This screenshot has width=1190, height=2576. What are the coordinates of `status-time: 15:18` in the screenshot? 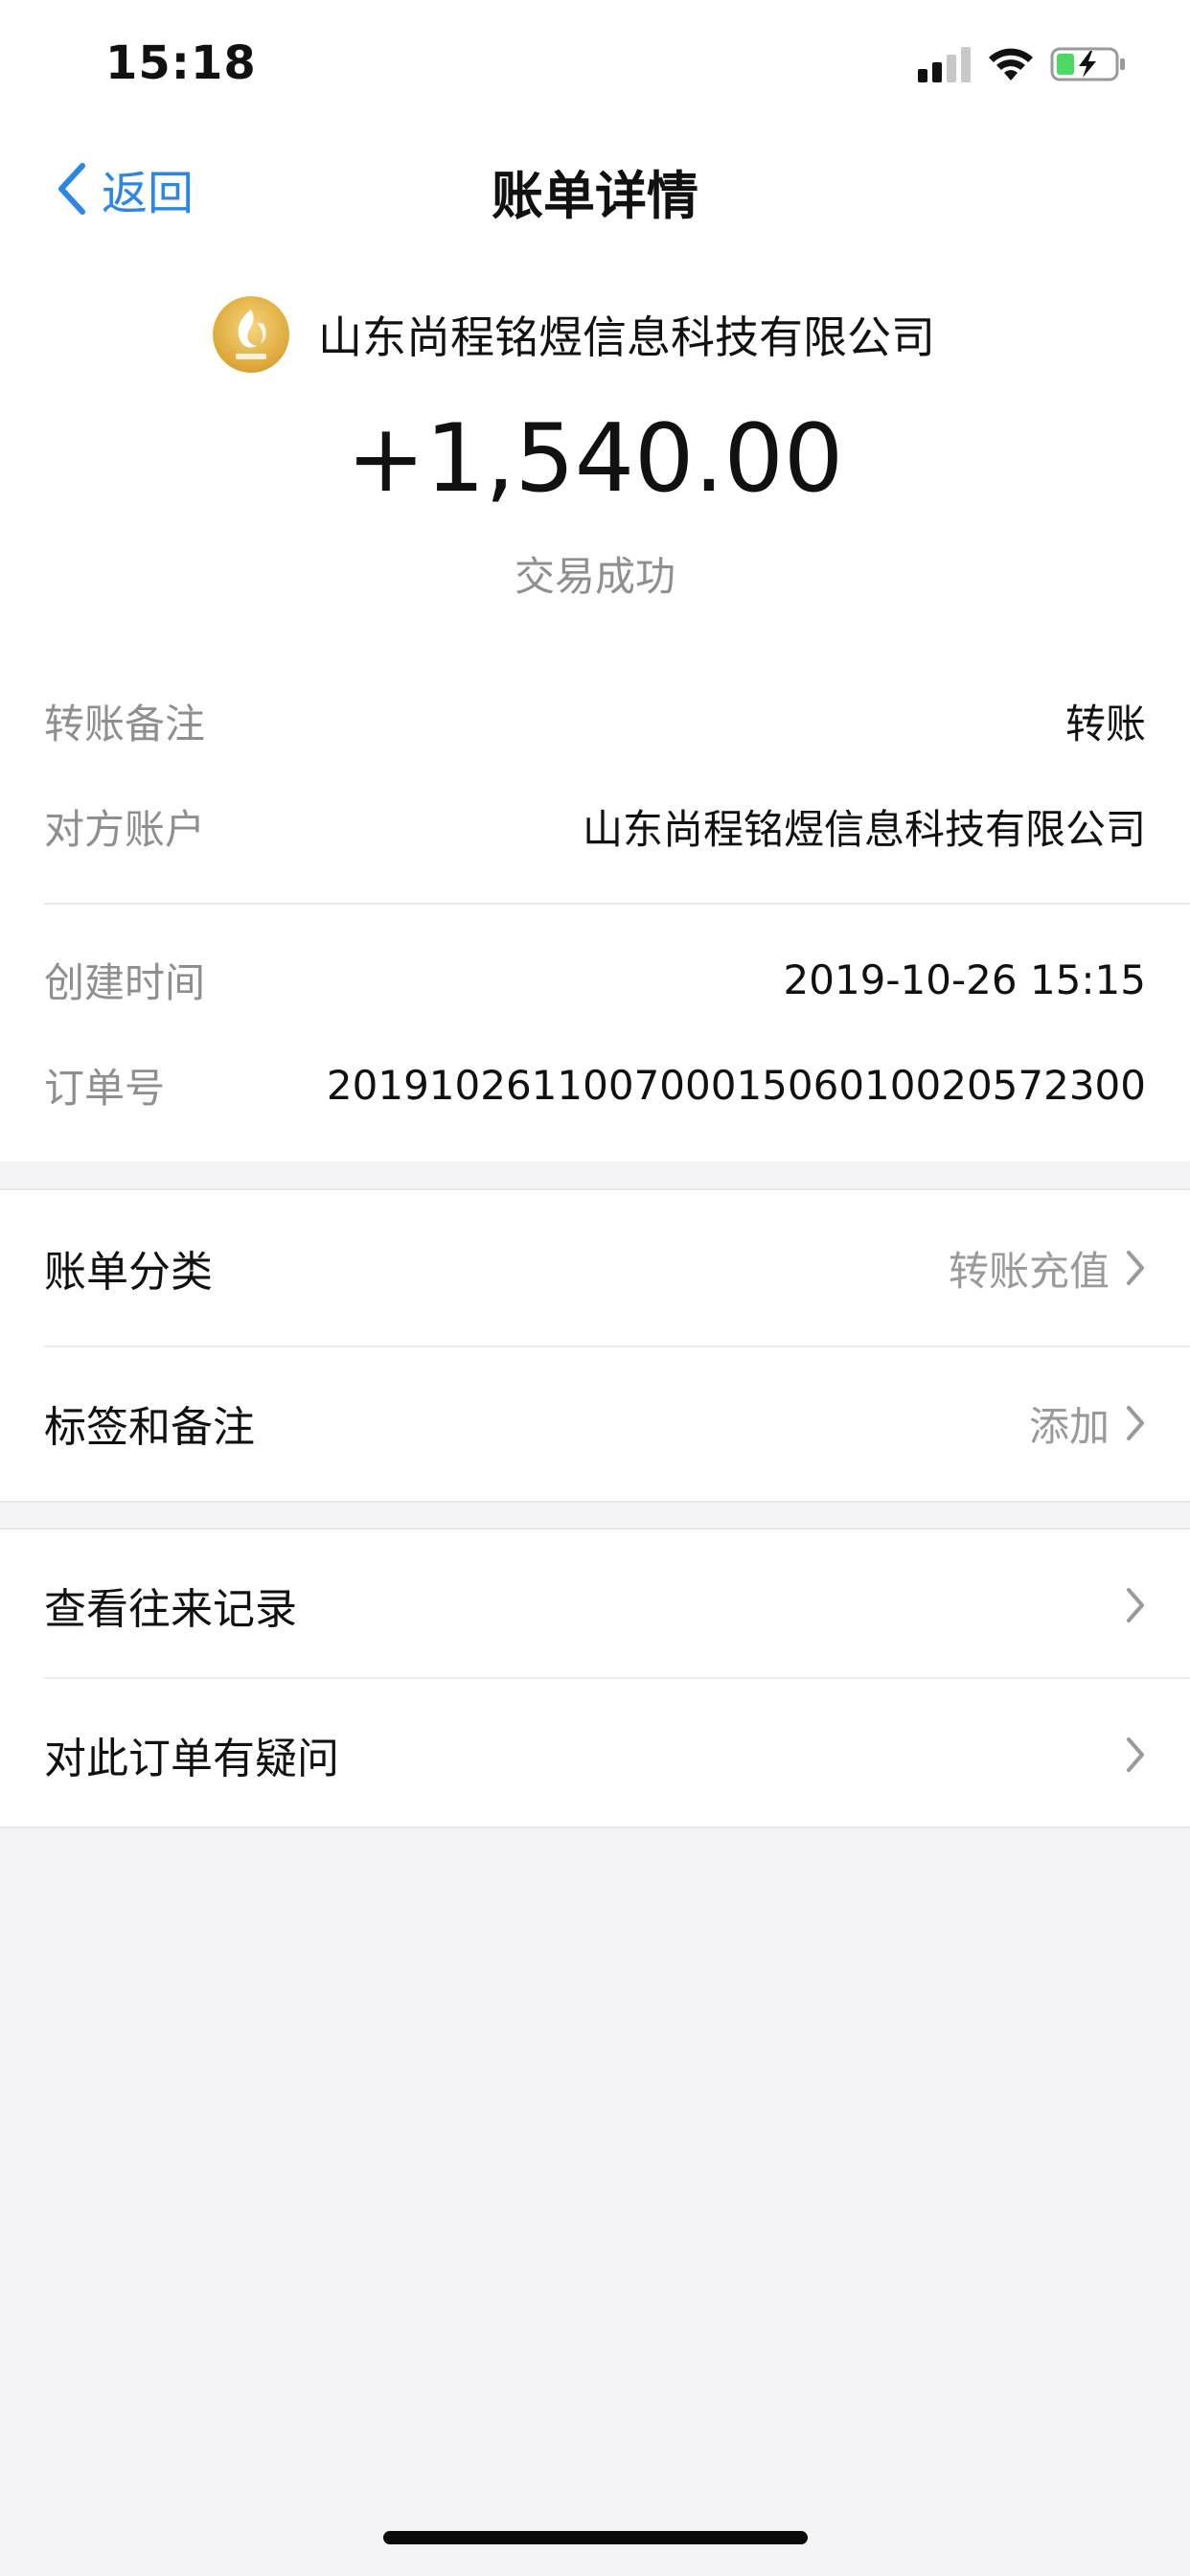 It's located at (181, 63).